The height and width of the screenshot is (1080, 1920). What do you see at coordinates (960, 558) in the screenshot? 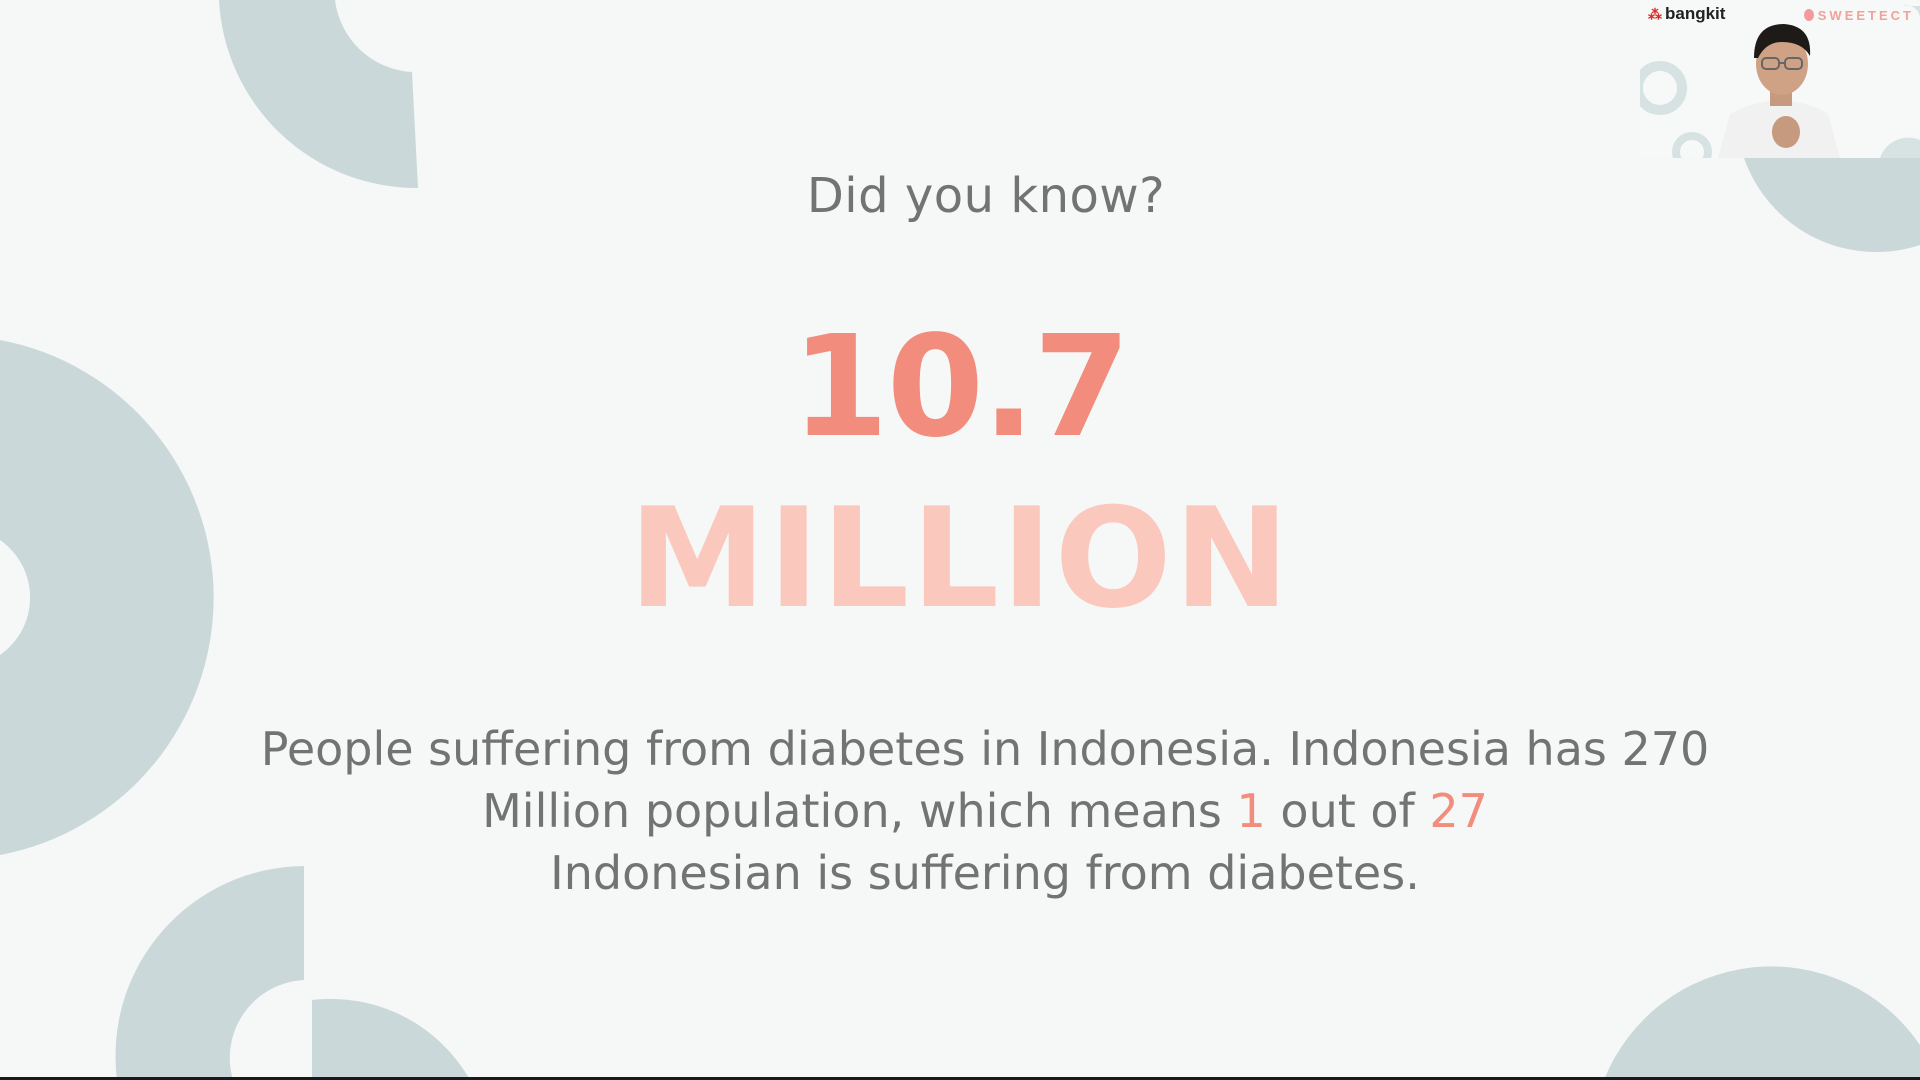
I see `statistic-unit: MILLION` at bounding box center [960, 558].